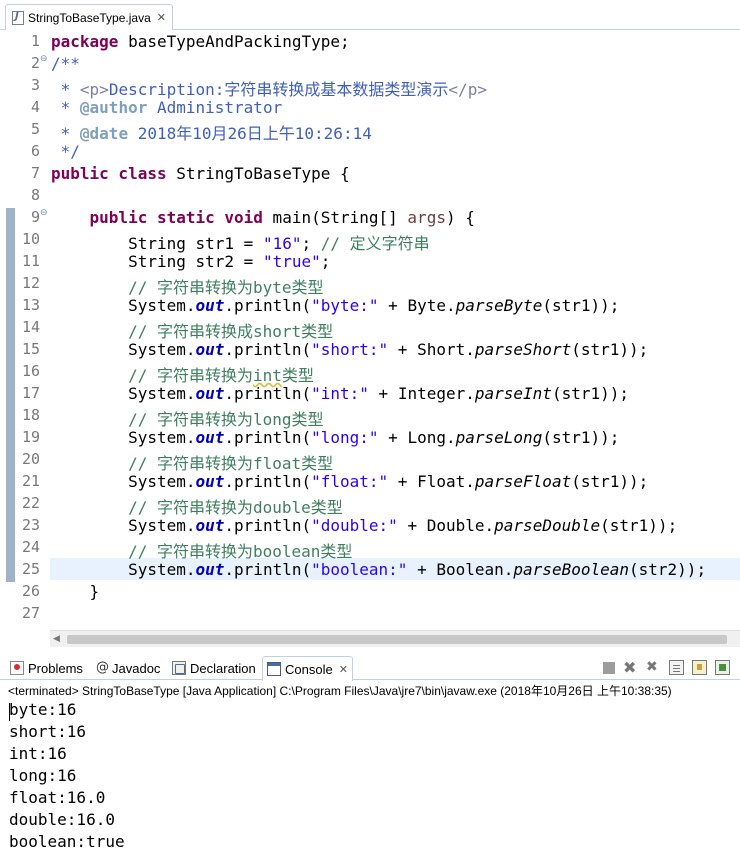  I want to click on code-line-12: // 字符串转换为byte类型, so click(187, 287).